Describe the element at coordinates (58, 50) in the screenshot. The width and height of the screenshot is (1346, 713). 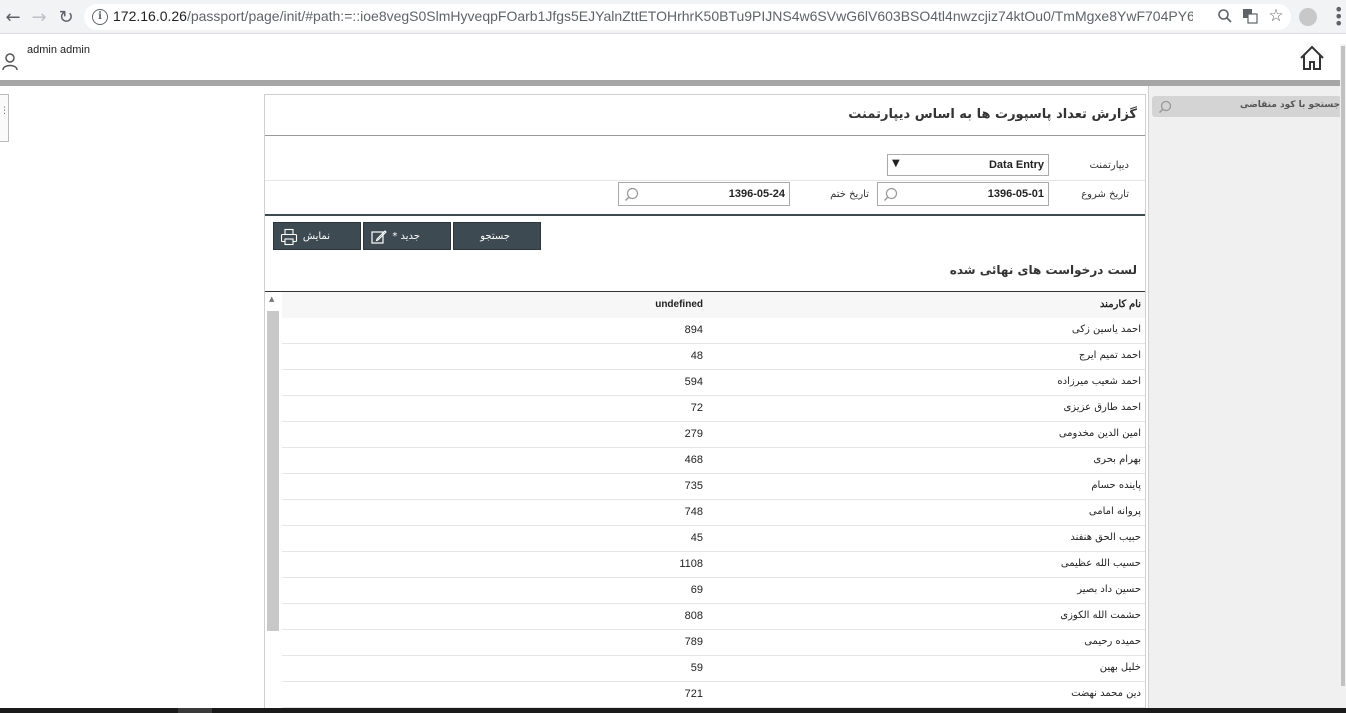
I see `user-name: admin admin` at that location.